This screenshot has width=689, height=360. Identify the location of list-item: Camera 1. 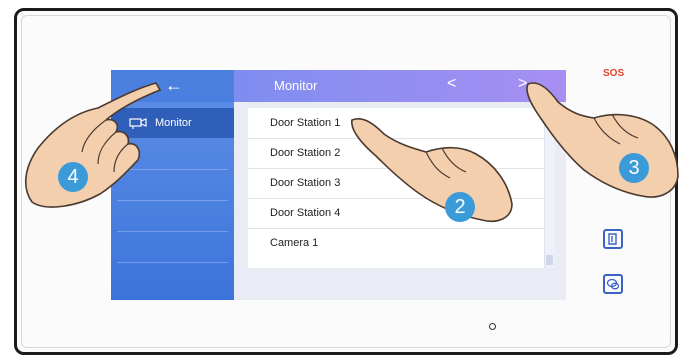
(396, 243).